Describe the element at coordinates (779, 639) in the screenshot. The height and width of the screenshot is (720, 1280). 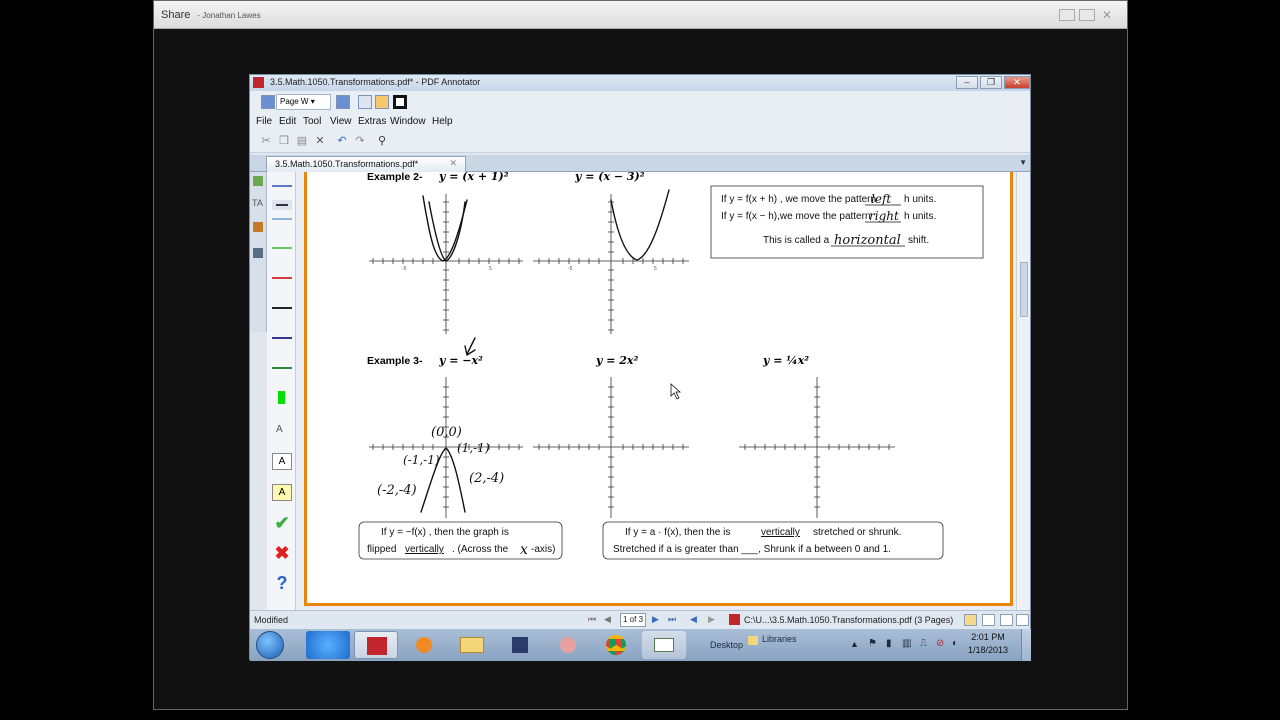
I see `libraries-toolbar-label: Libraries` at that location.